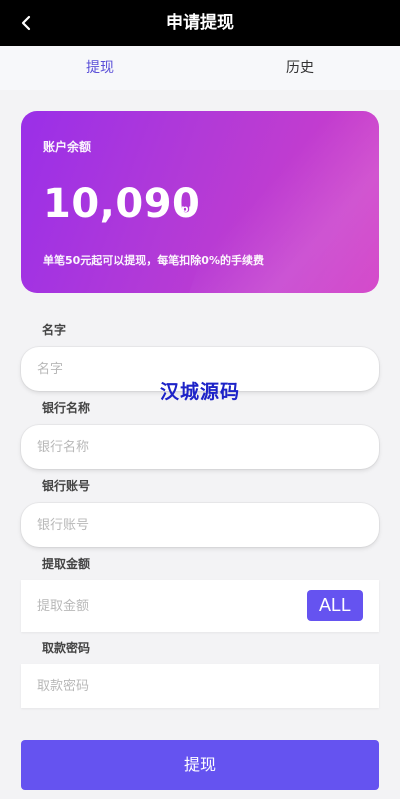 This screenshot has height=799, width=400. I want to click on currency-unit: грн, so click(186, 209).